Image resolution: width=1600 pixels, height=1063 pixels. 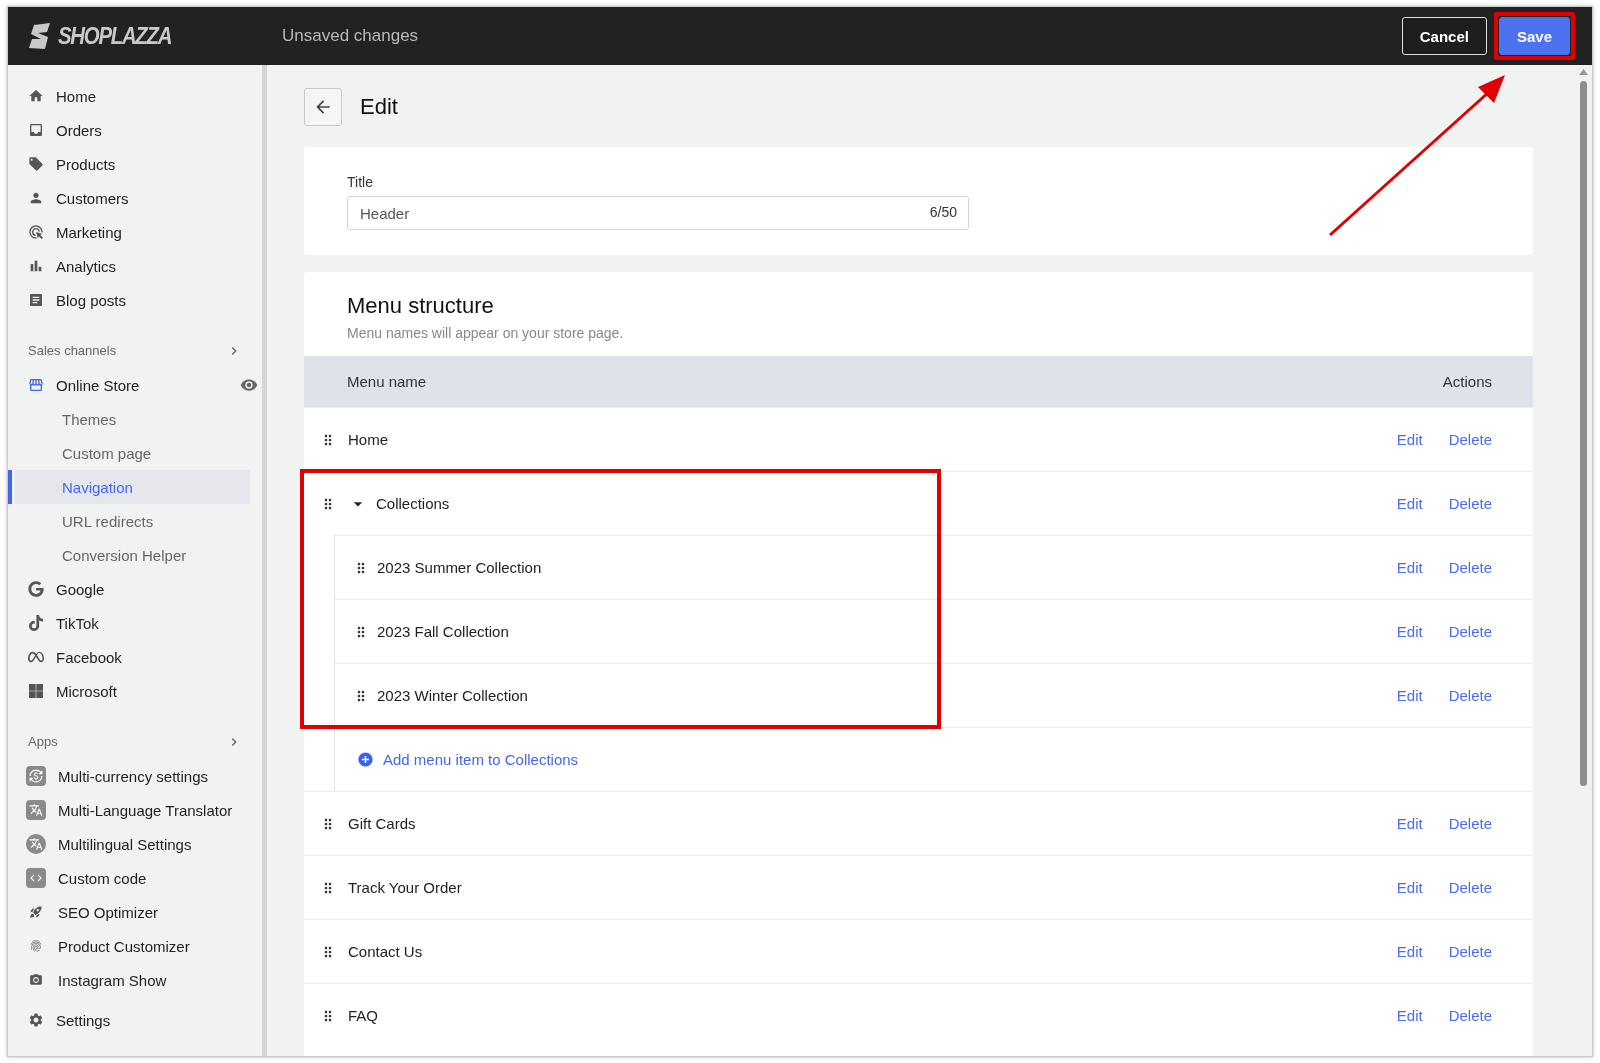 What do you see at coordinates (135, 844) in the screenshot?
I see `sidebar-item: Multilingual Settings` at bounding box center [135, 844].